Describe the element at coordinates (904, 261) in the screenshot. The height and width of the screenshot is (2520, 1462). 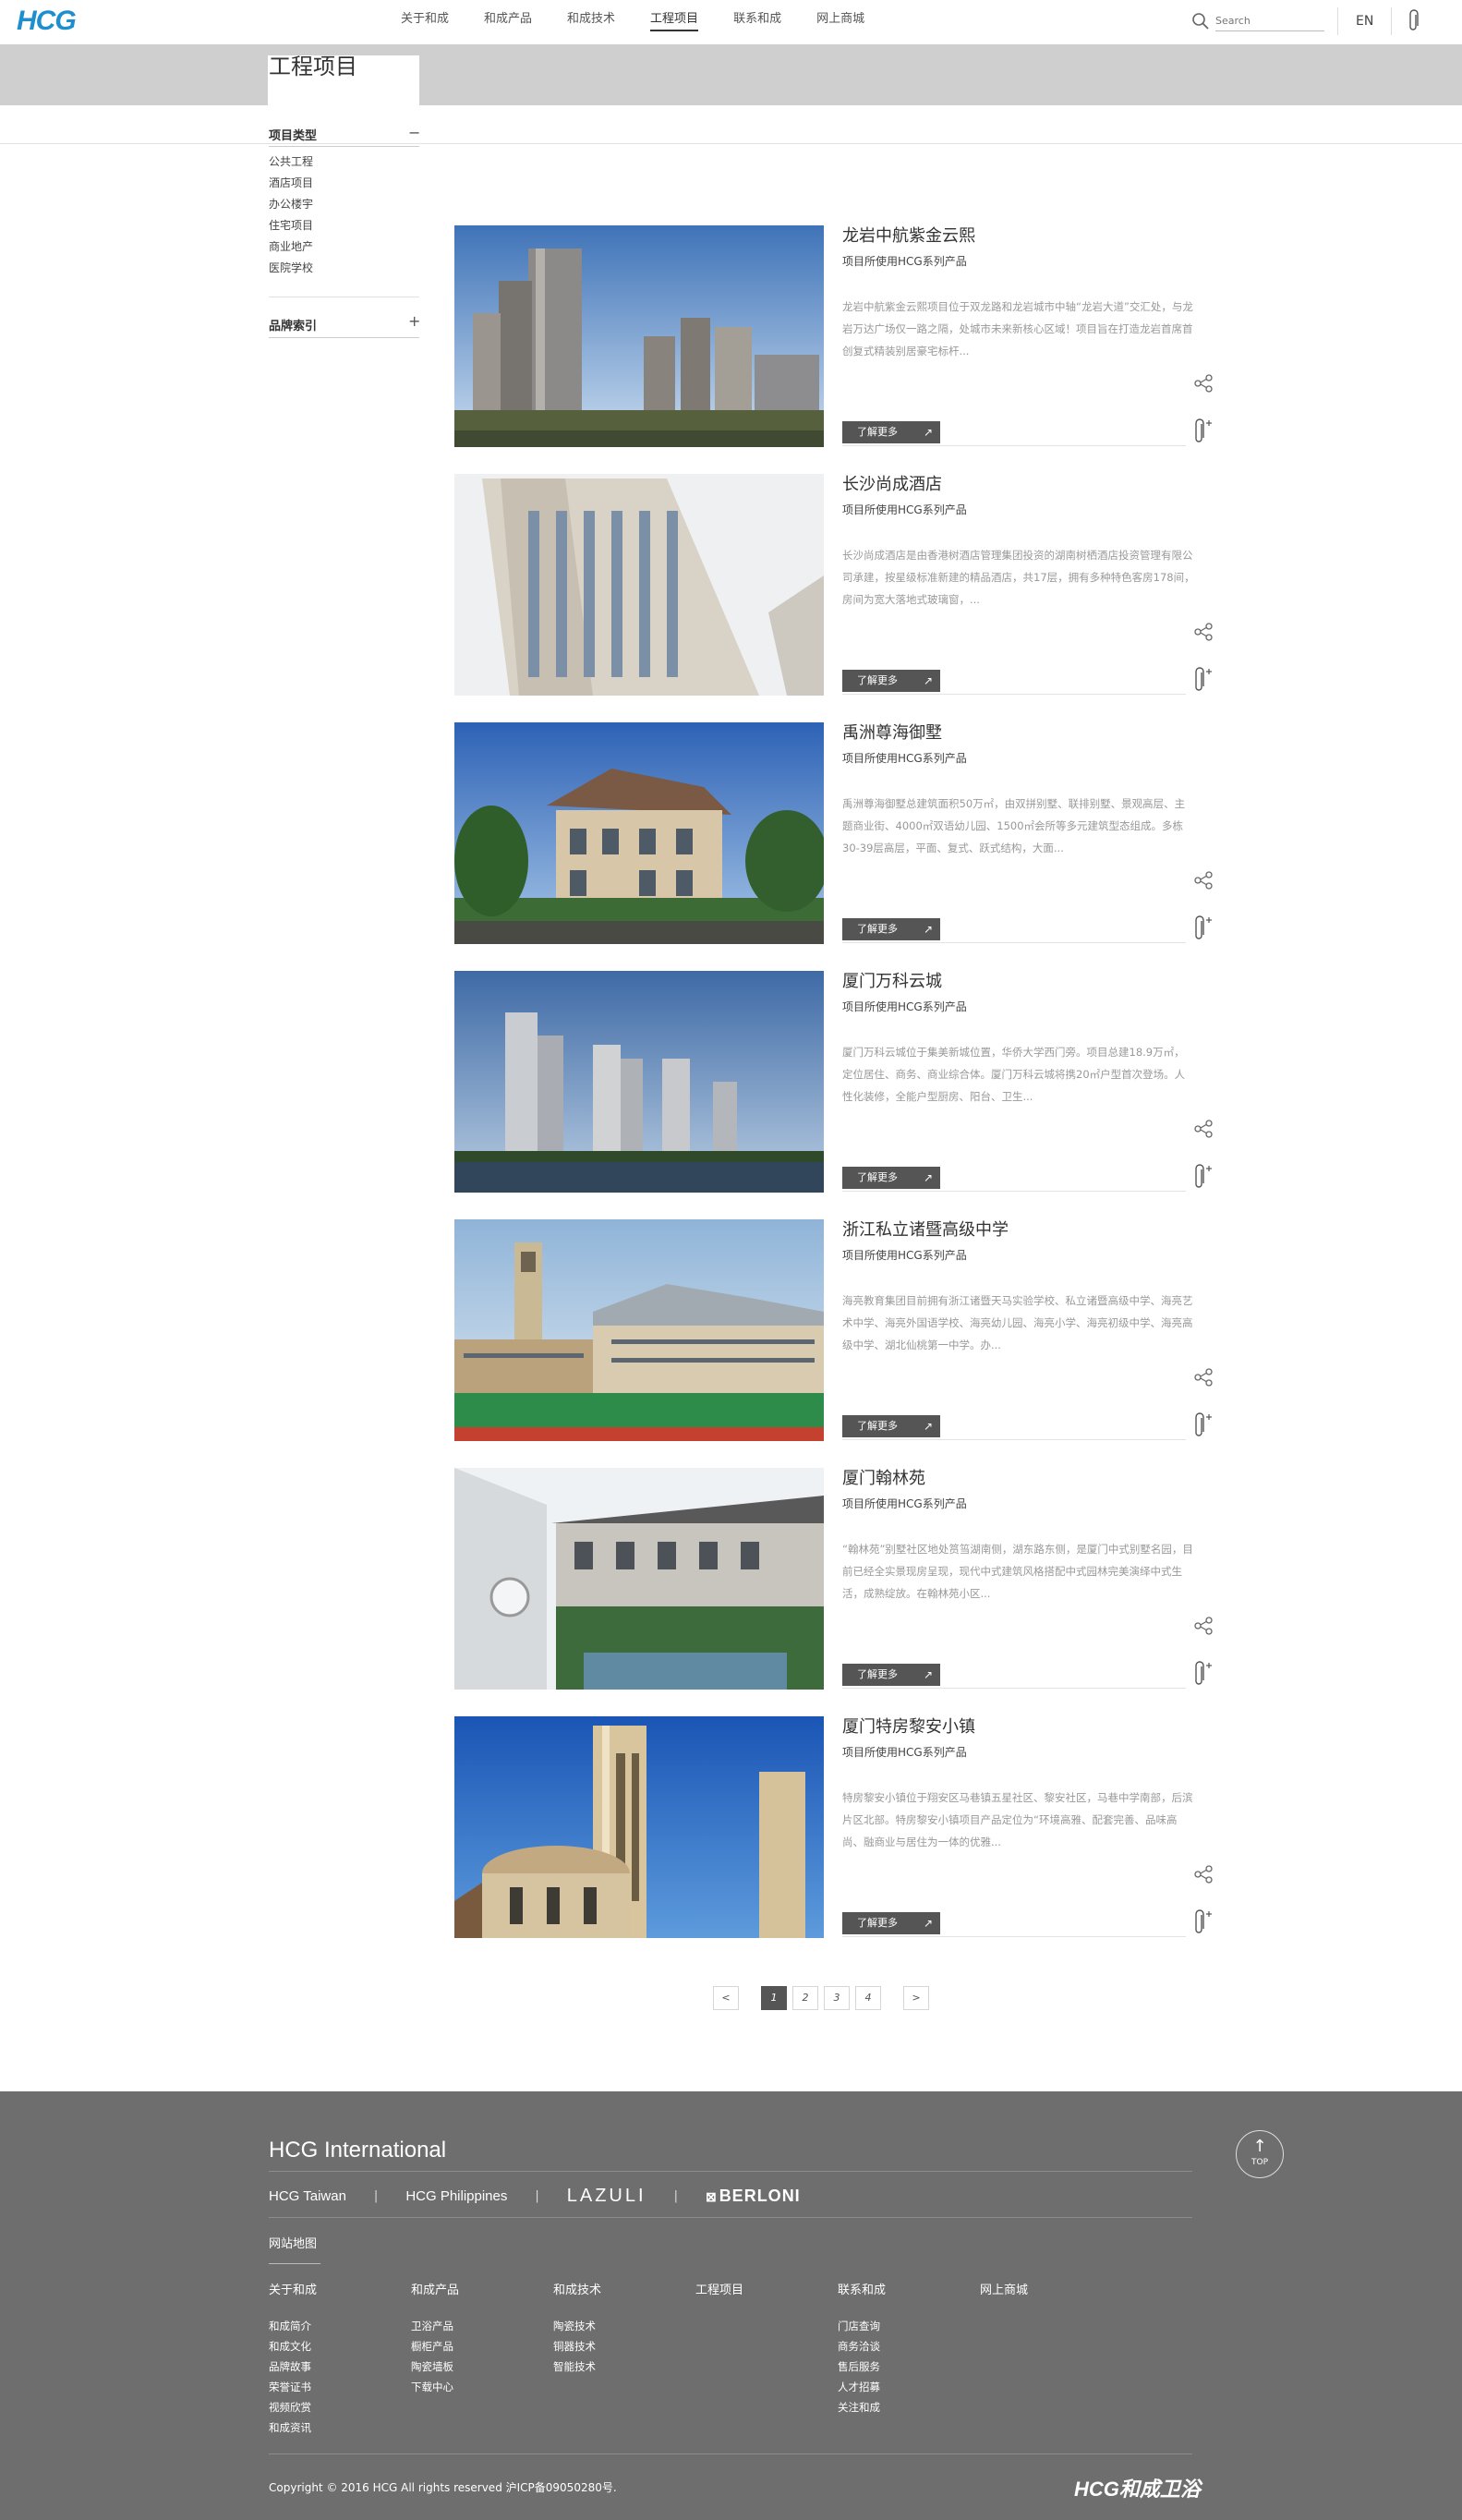
I see `project-subtitle: 项目所使用HCG系列产品` at that location.